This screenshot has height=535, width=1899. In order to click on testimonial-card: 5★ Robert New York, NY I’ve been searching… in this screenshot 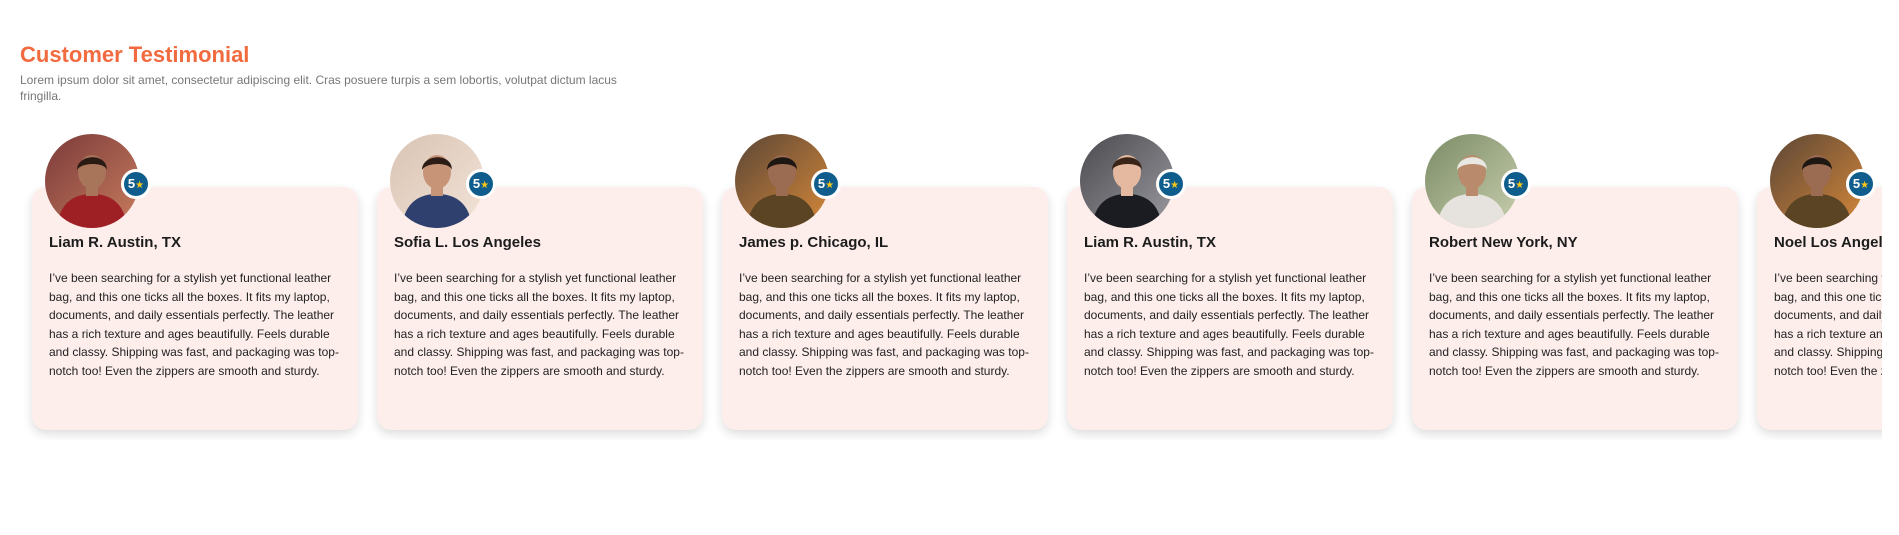, I will do `click(1569, 285)`.